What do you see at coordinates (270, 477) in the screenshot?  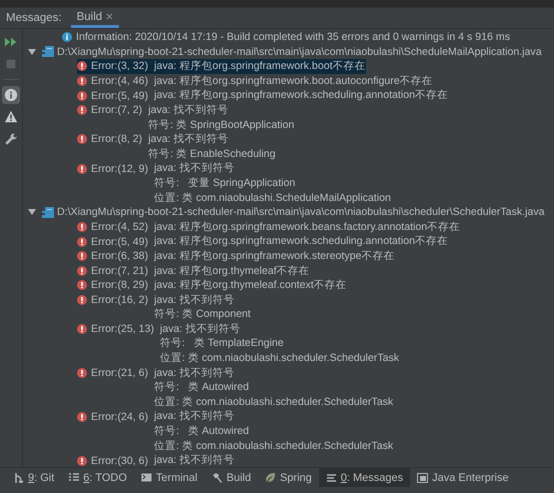 I see `leaf-icon` at bounding box center [270, 477].